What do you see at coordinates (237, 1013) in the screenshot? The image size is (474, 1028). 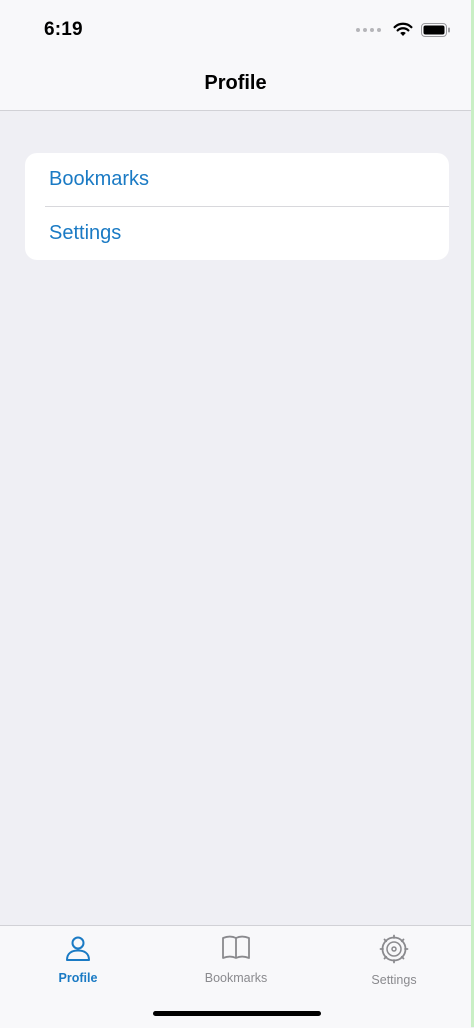 I see `home-indicator` at bounding box center [237, 1013].